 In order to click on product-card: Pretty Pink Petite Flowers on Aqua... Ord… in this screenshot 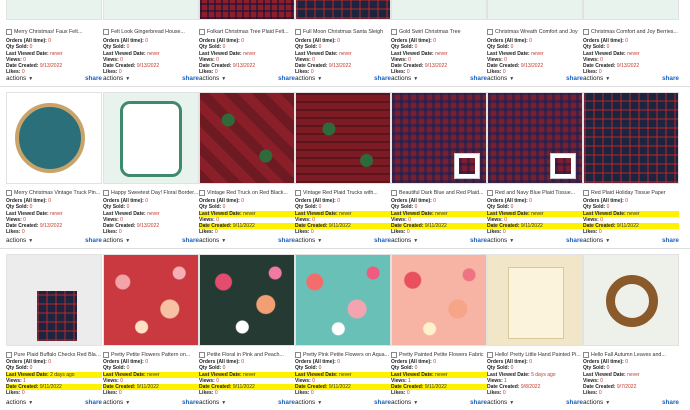, I will do `click(343, 205)`.